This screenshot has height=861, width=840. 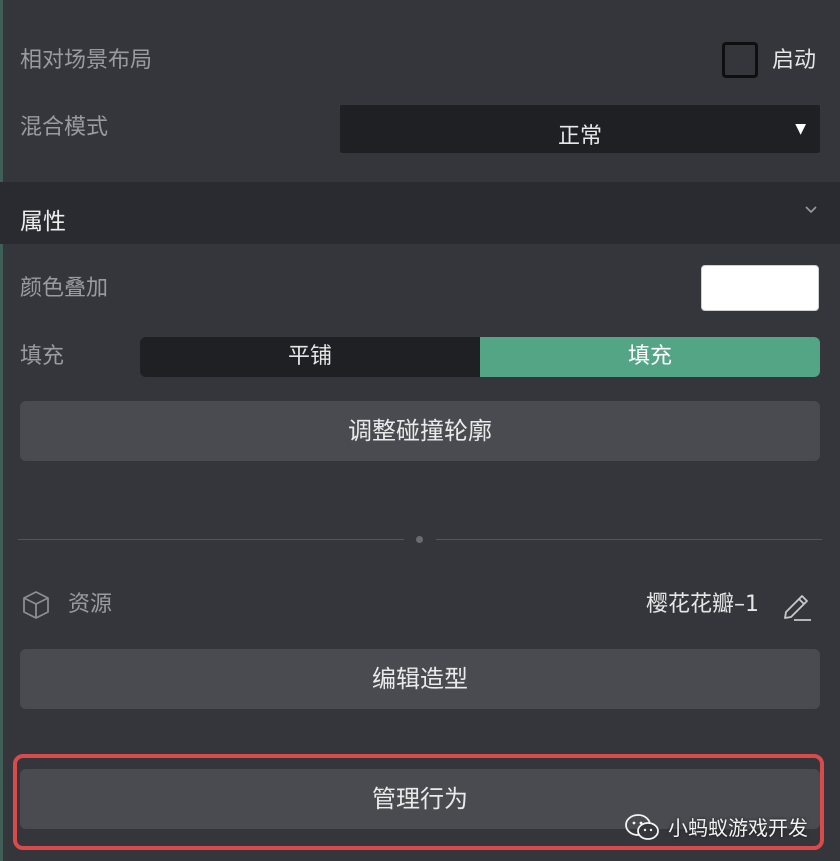 I want to click on enable-checkbox, so click(x=740, y=60).